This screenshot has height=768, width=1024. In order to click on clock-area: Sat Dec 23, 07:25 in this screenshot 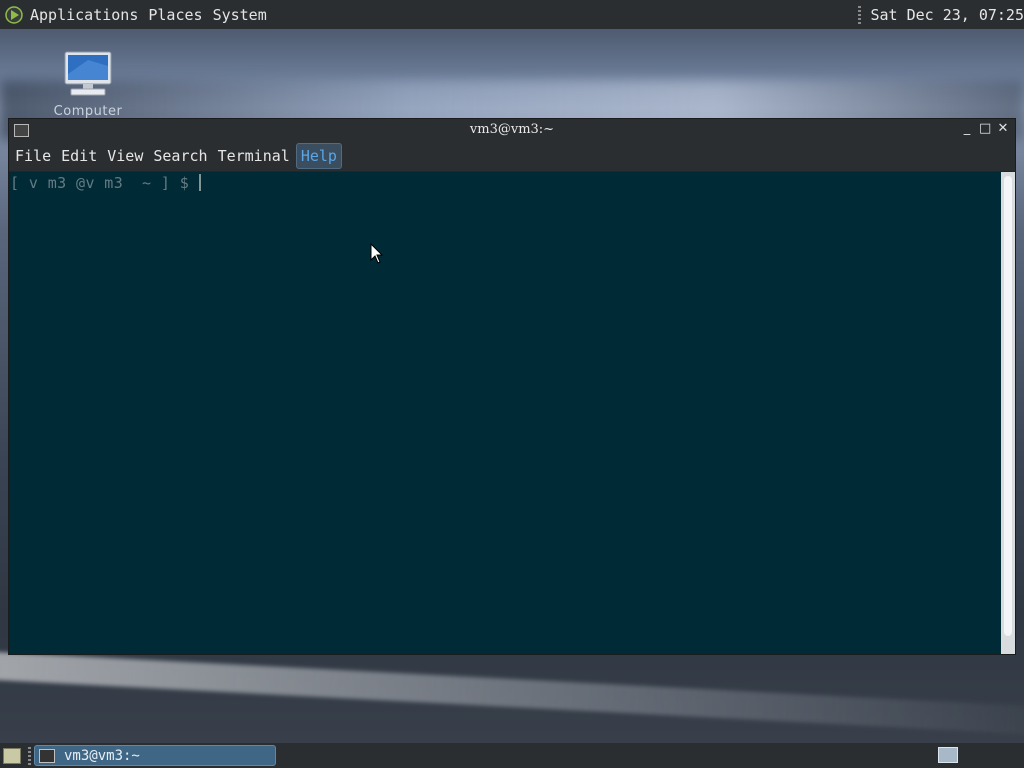, I will do `click(941, 14)`.